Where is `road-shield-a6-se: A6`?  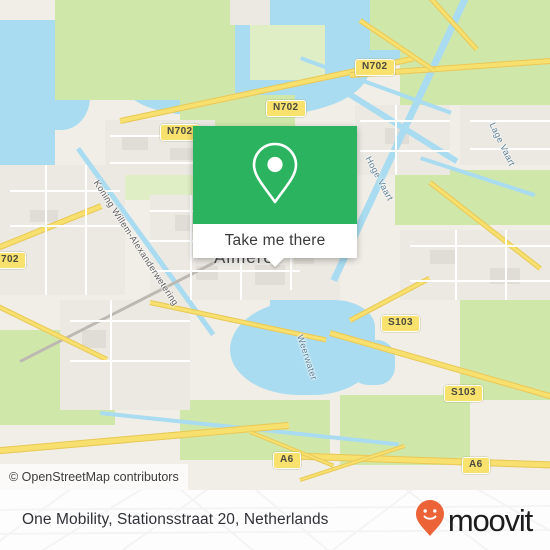
road-shield-a6-se: A6 is located at coordinates (476, 465).